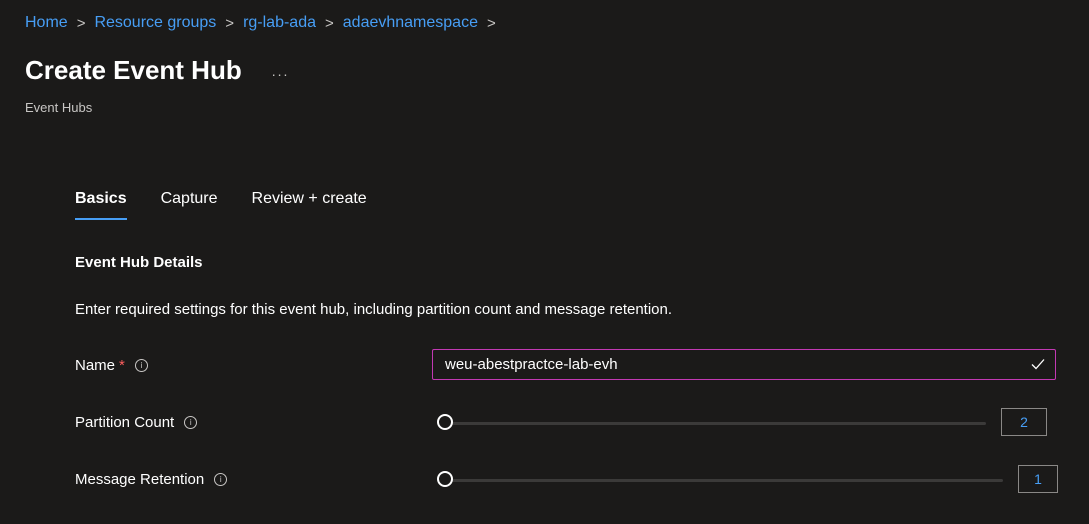 This screenshot has width=1089, height=524. What do you see at coordinates (125, 422) in the screenshot?
I see `partition-count-label-text: Partition Count` at bounding box center [125, 422].